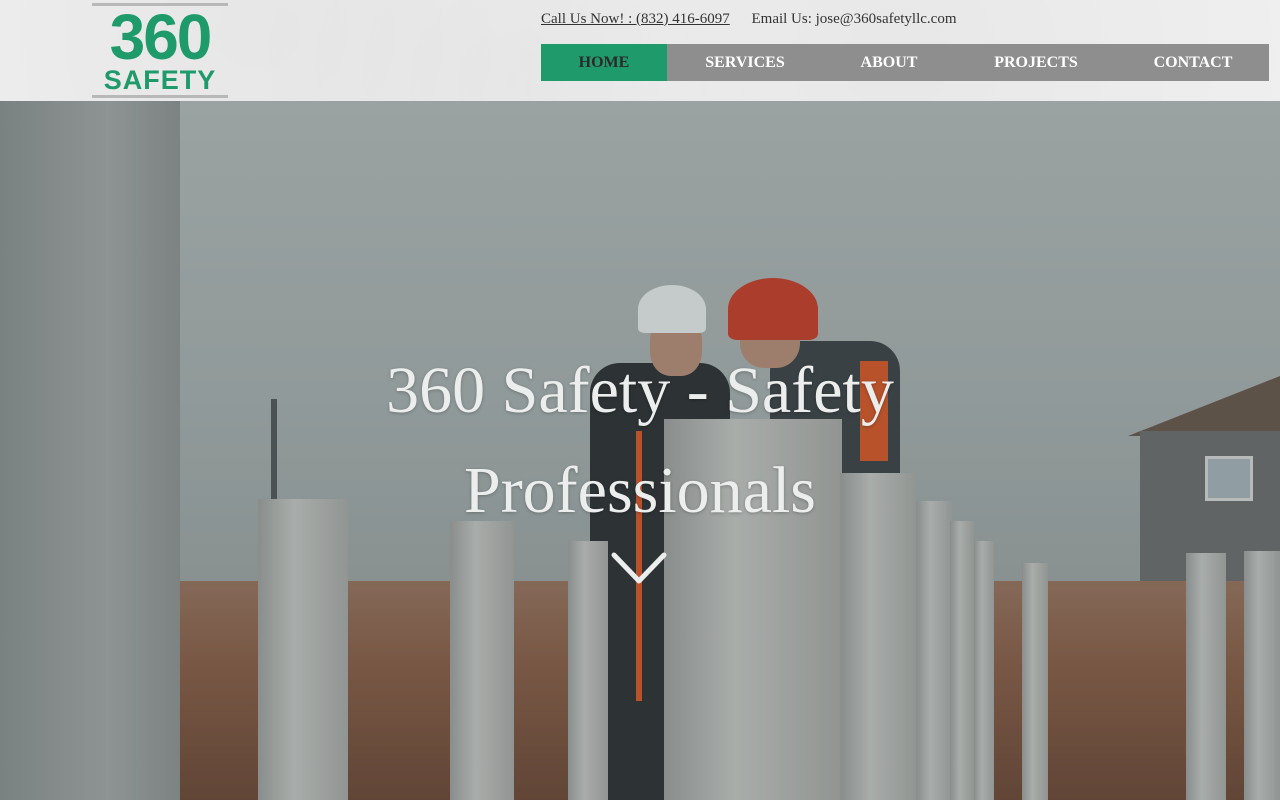  What do you see at coordinates (1193, 62) in the screenshot?
I see `nav-contact: CONTACT` at bounding box center [1193, 62].